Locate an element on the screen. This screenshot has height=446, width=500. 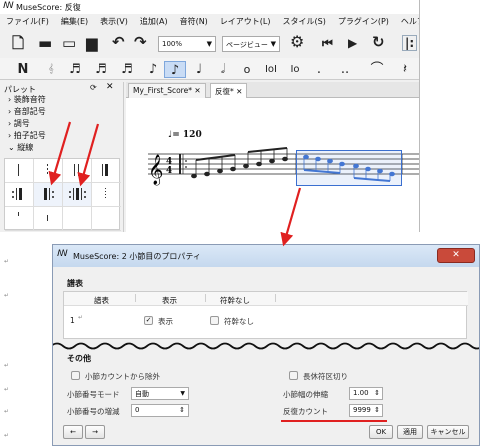
menu-notes: 音符(N) is located at coordinates (194, 21).